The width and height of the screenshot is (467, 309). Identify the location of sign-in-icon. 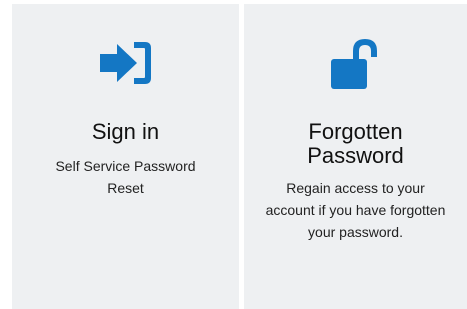
(125, 63).